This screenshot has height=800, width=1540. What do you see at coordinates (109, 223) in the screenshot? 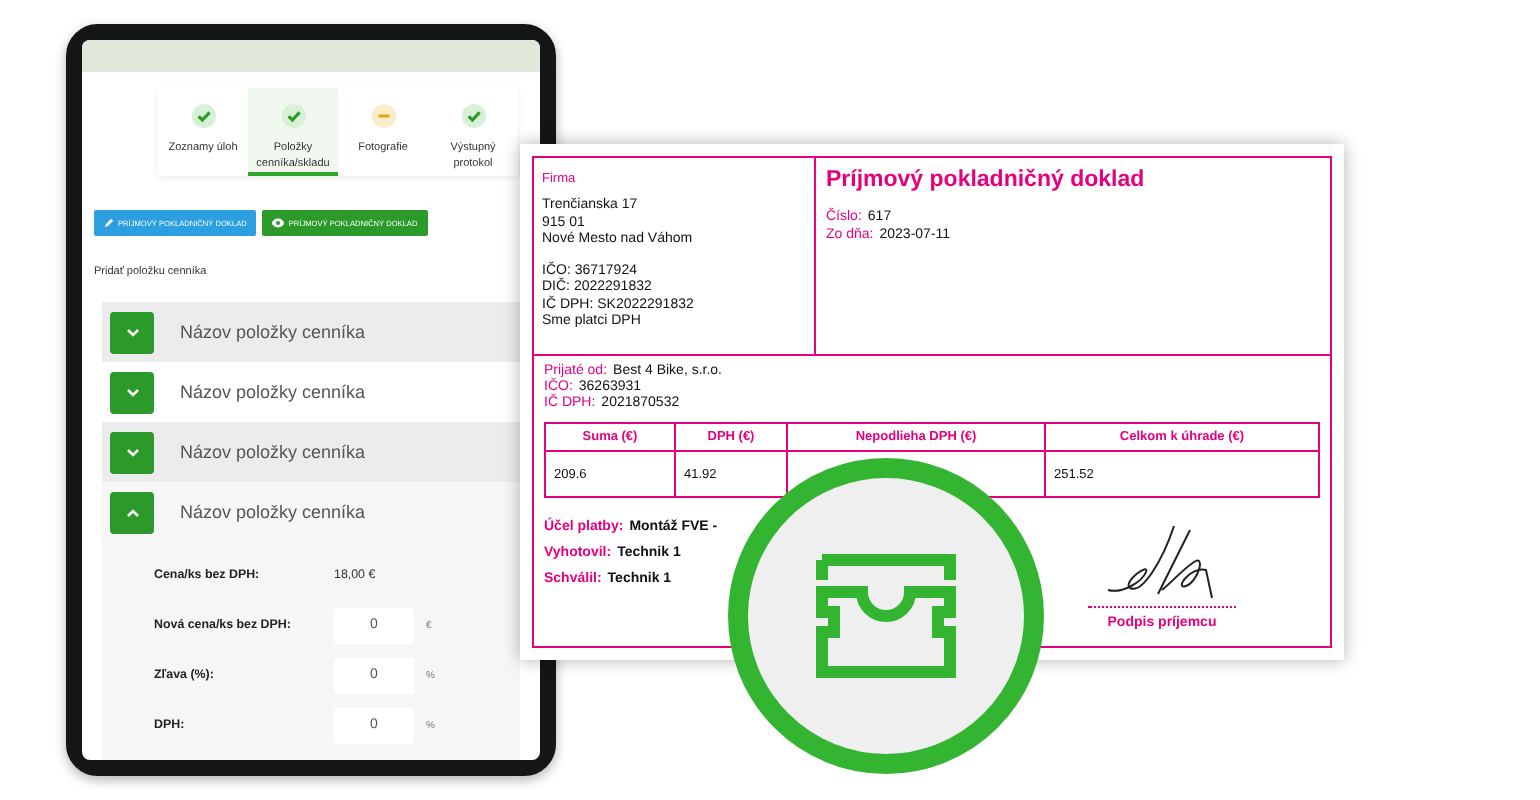
I see `pencil-icon` at bounding box center [109, 223].